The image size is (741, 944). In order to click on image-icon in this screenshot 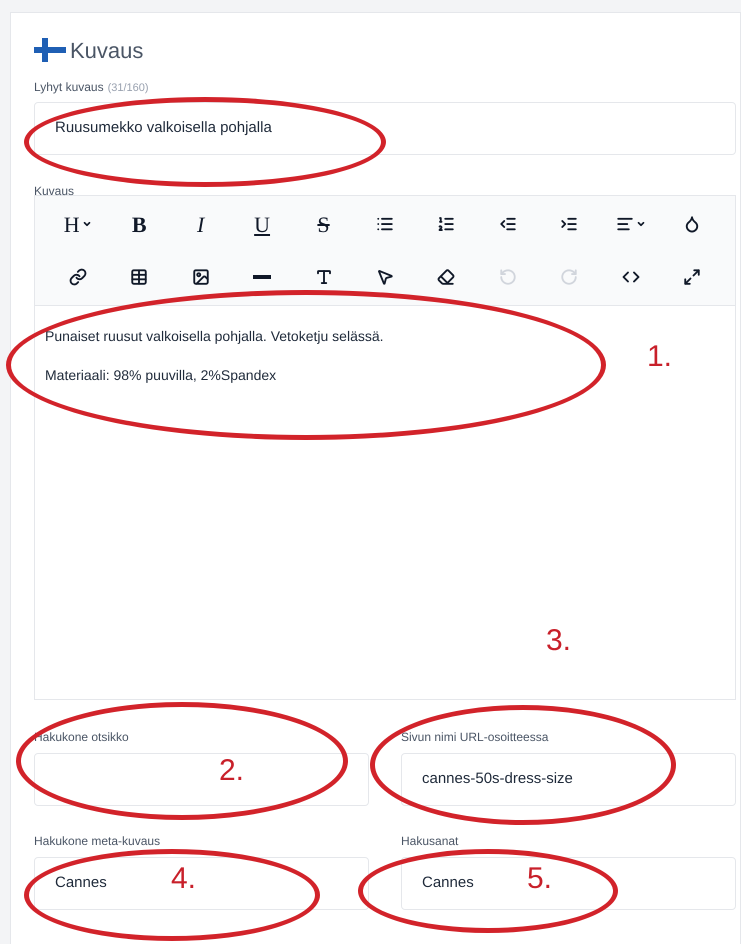, I will do `click(201, 277)`.